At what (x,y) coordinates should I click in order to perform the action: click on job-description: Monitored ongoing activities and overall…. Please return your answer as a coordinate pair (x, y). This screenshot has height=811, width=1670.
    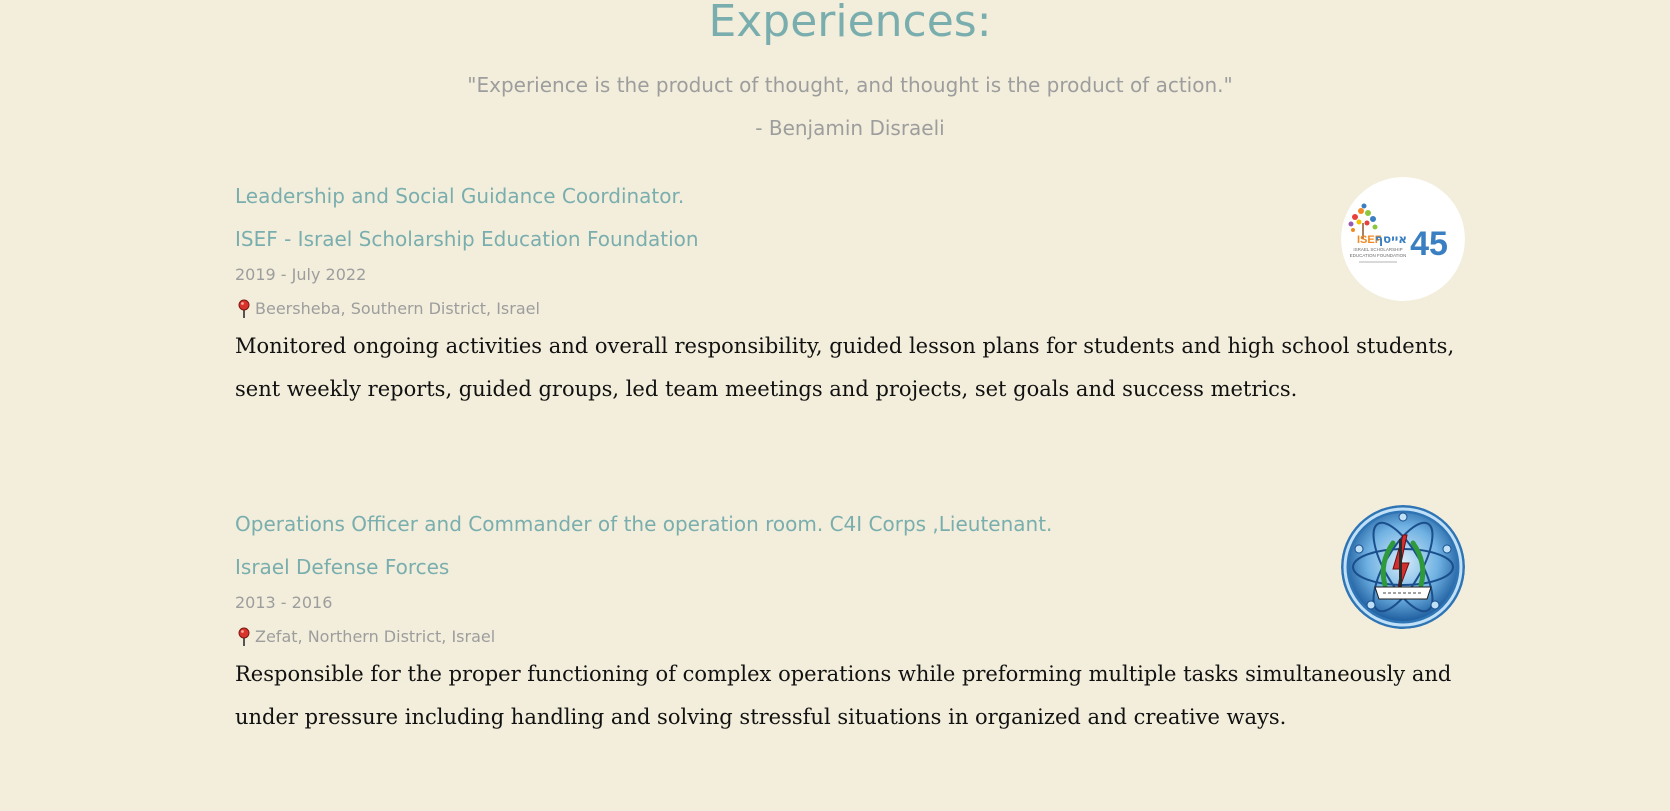
    Looking at the image, I should click on (845, 367).